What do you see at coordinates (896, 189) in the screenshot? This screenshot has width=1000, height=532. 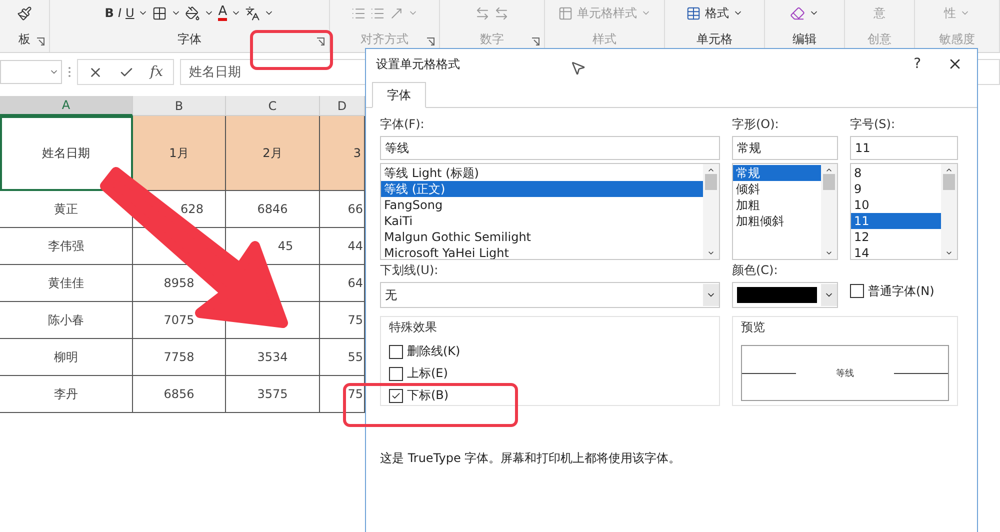 I see `list-item: 9` at bounding box center [896, 189].